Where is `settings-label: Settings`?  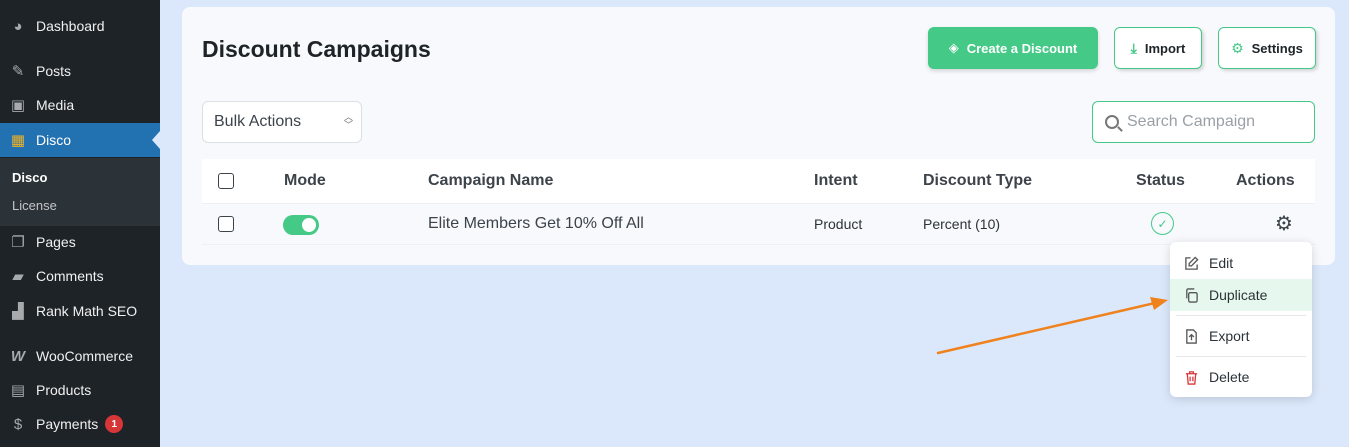 settings-label: Settings is located at coordinates (1277, 48).